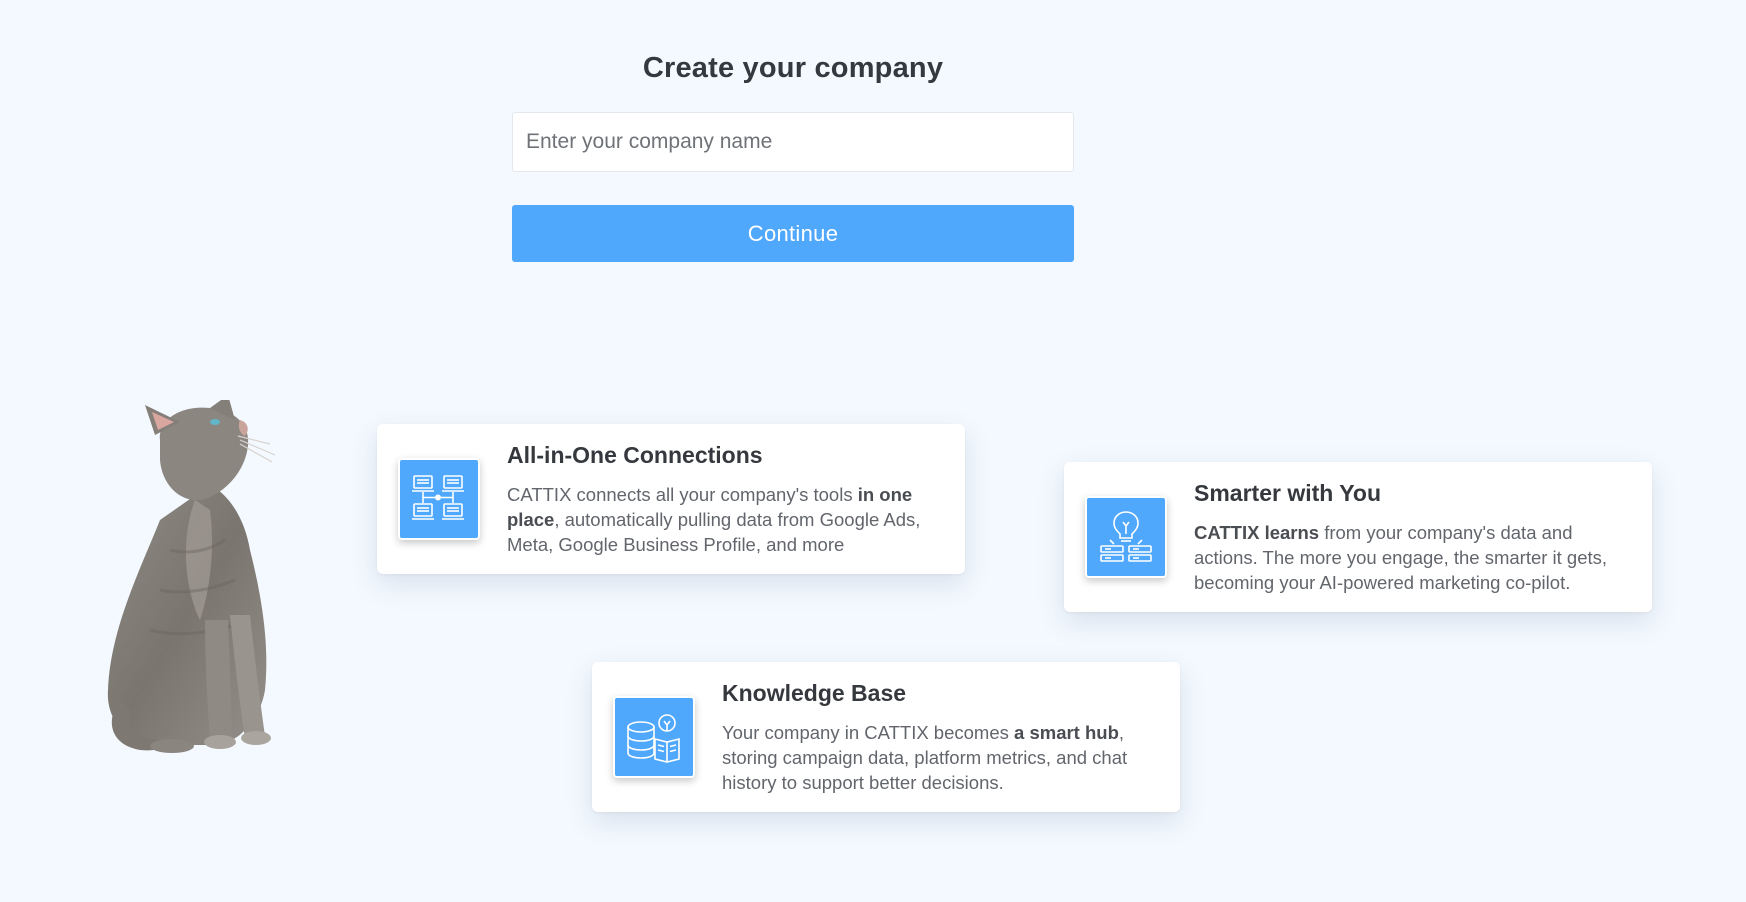 The height and width of the screenshot is (902, 1746). Describe the element at coordinates (682, 494) in the screenshot. I see `desc-text: CATTIX connects all your company's tools` at that location.